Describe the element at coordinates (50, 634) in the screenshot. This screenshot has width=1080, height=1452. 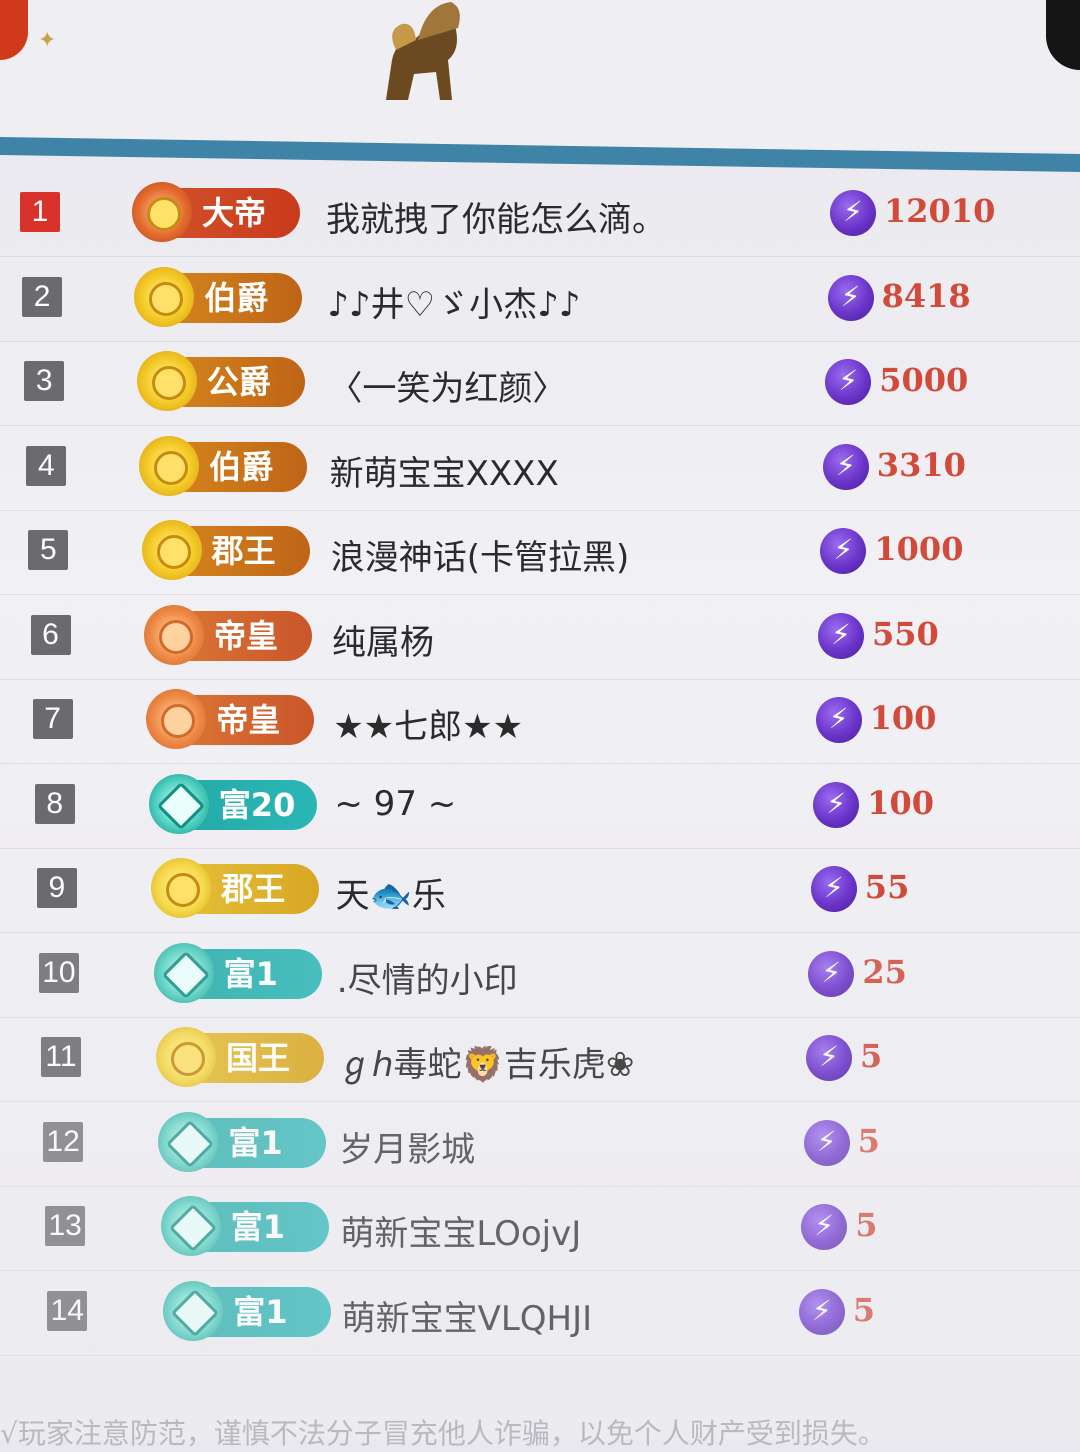
I see `rank-number: 6` at that location.